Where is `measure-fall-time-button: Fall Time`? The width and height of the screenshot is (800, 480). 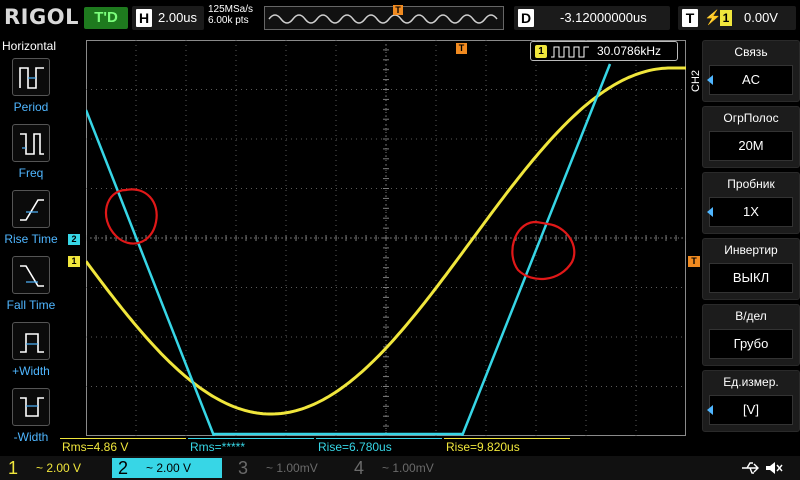 measure-fall-time-button: Fall Time is located at coordinates (31, 286).